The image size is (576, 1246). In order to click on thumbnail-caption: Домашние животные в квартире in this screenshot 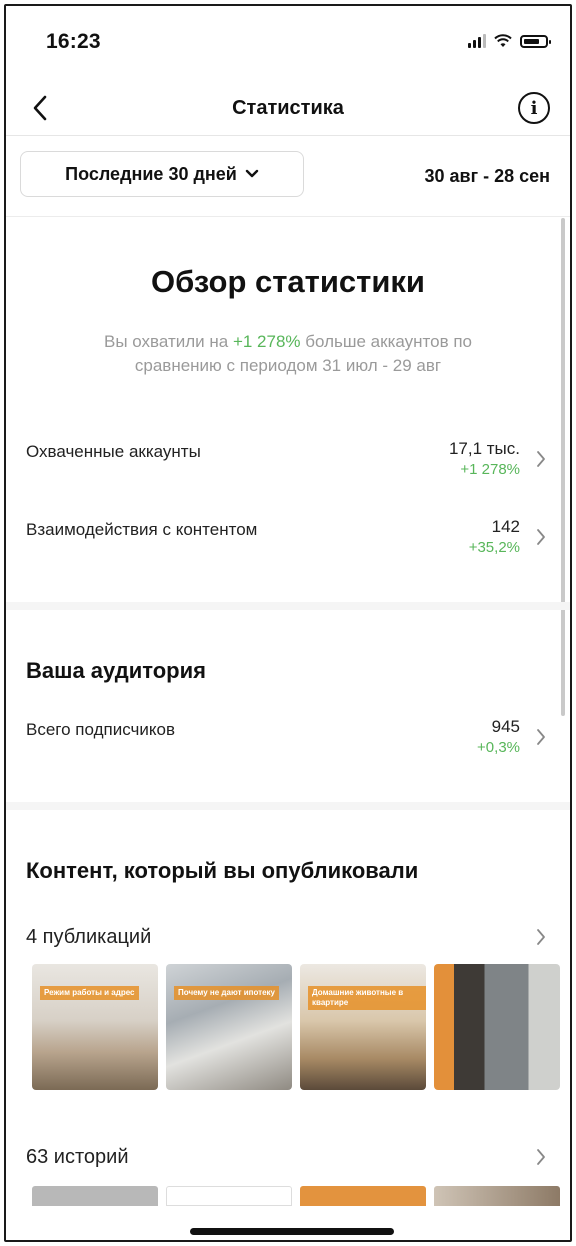, I will do `click(367, 998)`.